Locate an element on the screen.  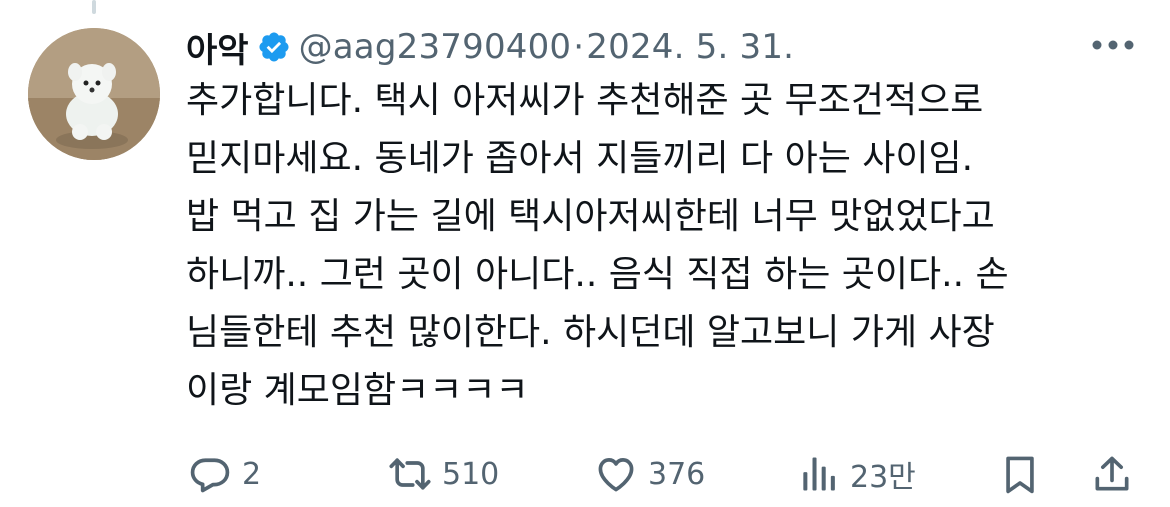
avatar-image is located at coordinates (94, 94).